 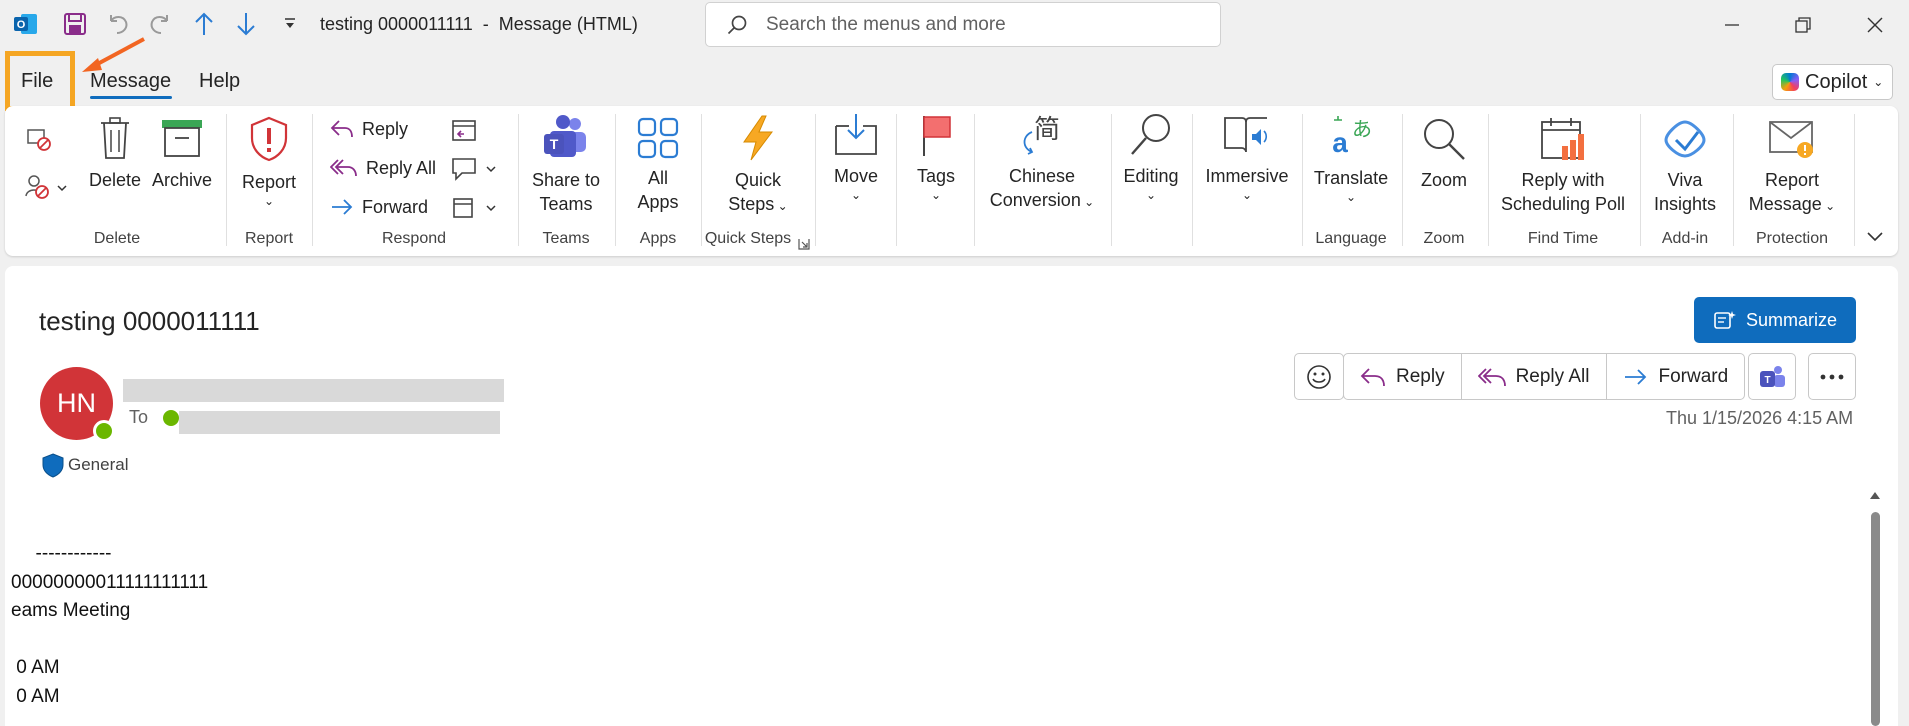 What do you see at coordinates (658, 165) in the screenshot?
I see `all-apps-button: All Apps` at bounding box center [658, 165].